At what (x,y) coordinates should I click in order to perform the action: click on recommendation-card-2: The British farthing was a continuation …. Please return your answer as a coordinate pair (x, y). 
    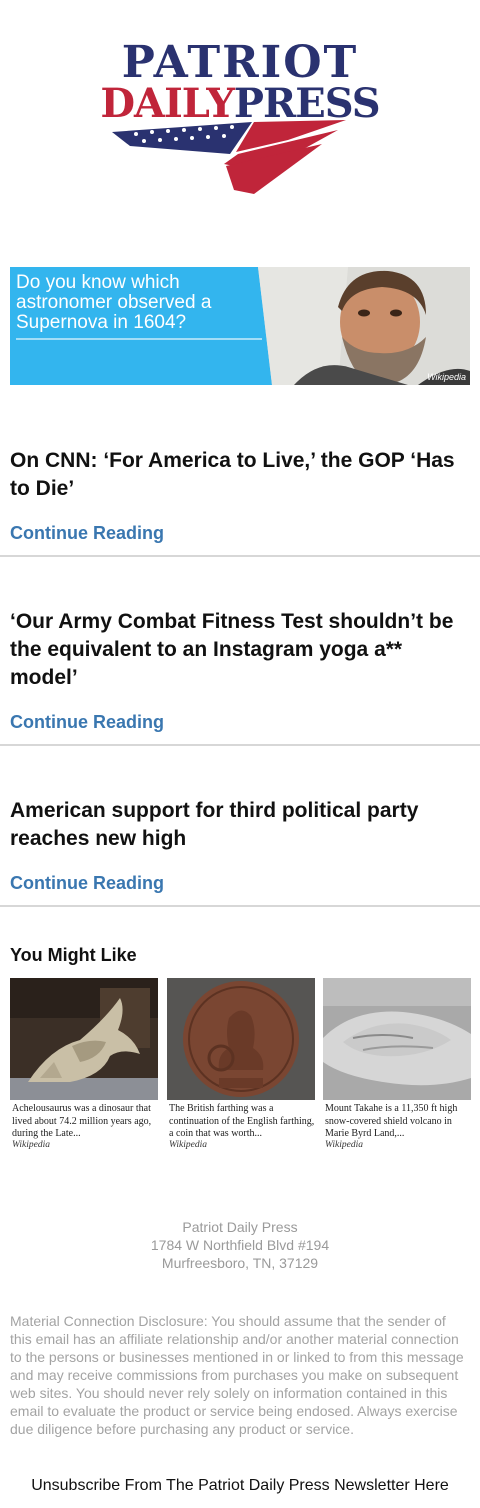
    Looking at the image, I should click on (241, 1064).